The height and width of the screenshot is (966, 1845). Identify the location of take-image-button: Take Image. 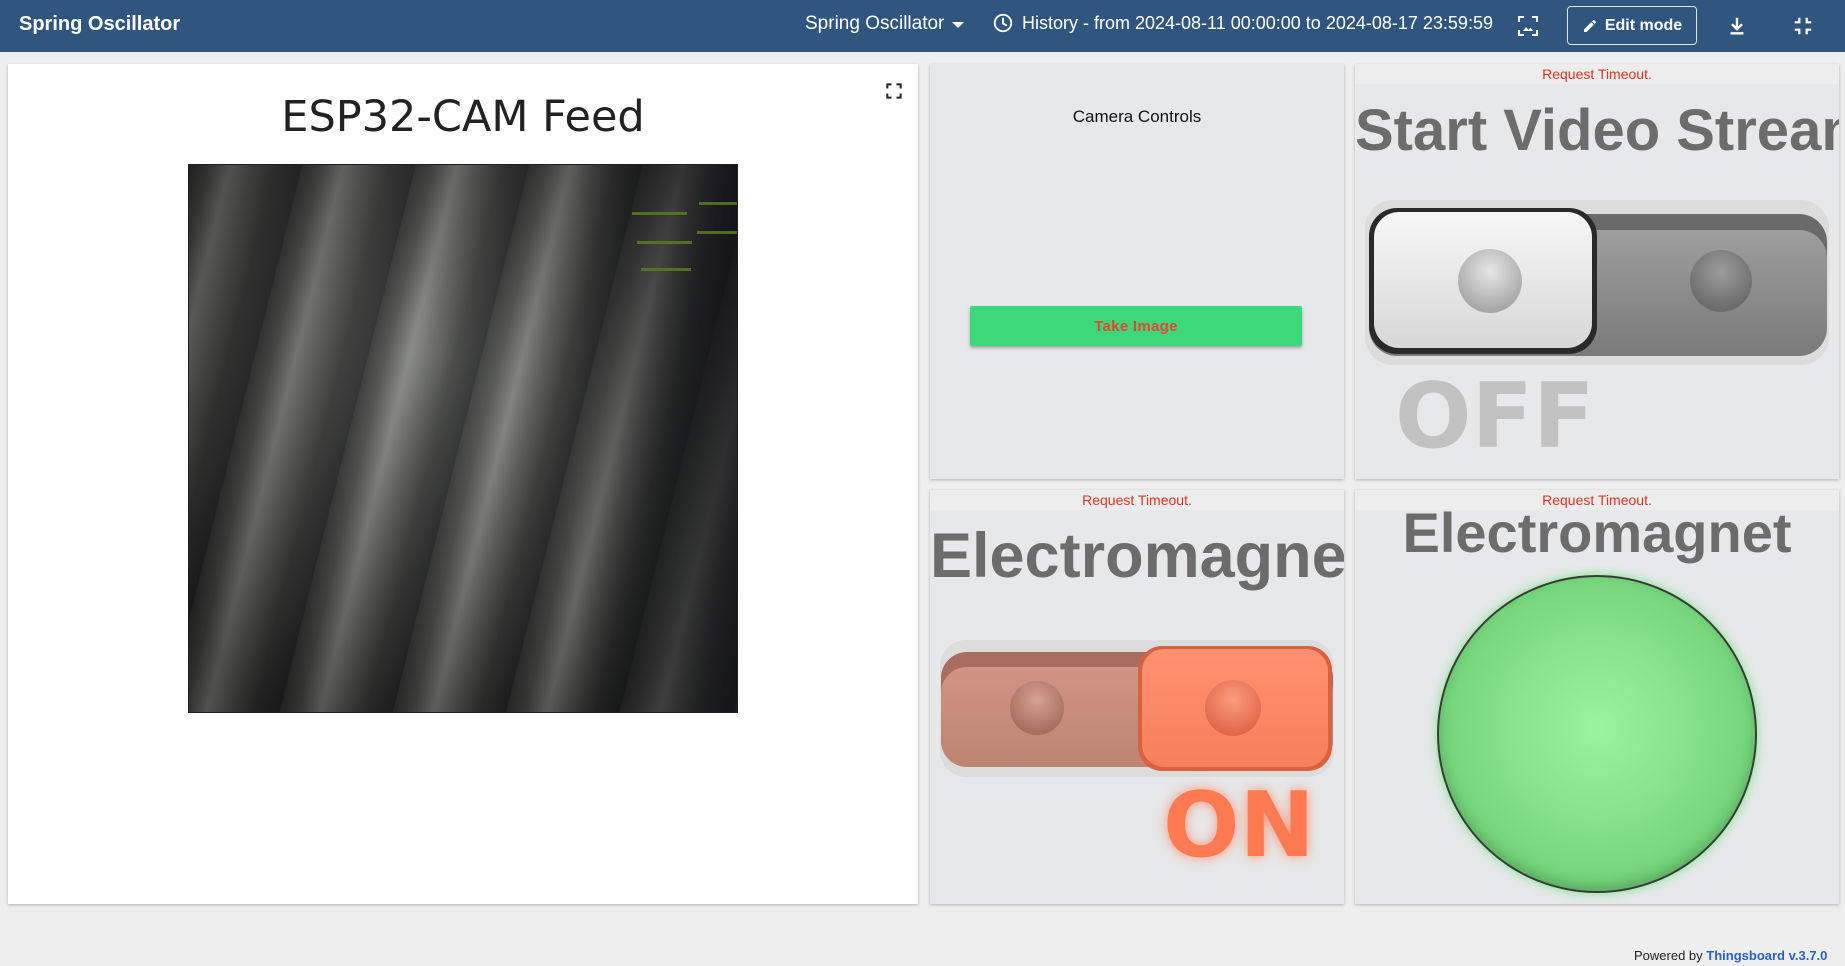
(1136, 326).